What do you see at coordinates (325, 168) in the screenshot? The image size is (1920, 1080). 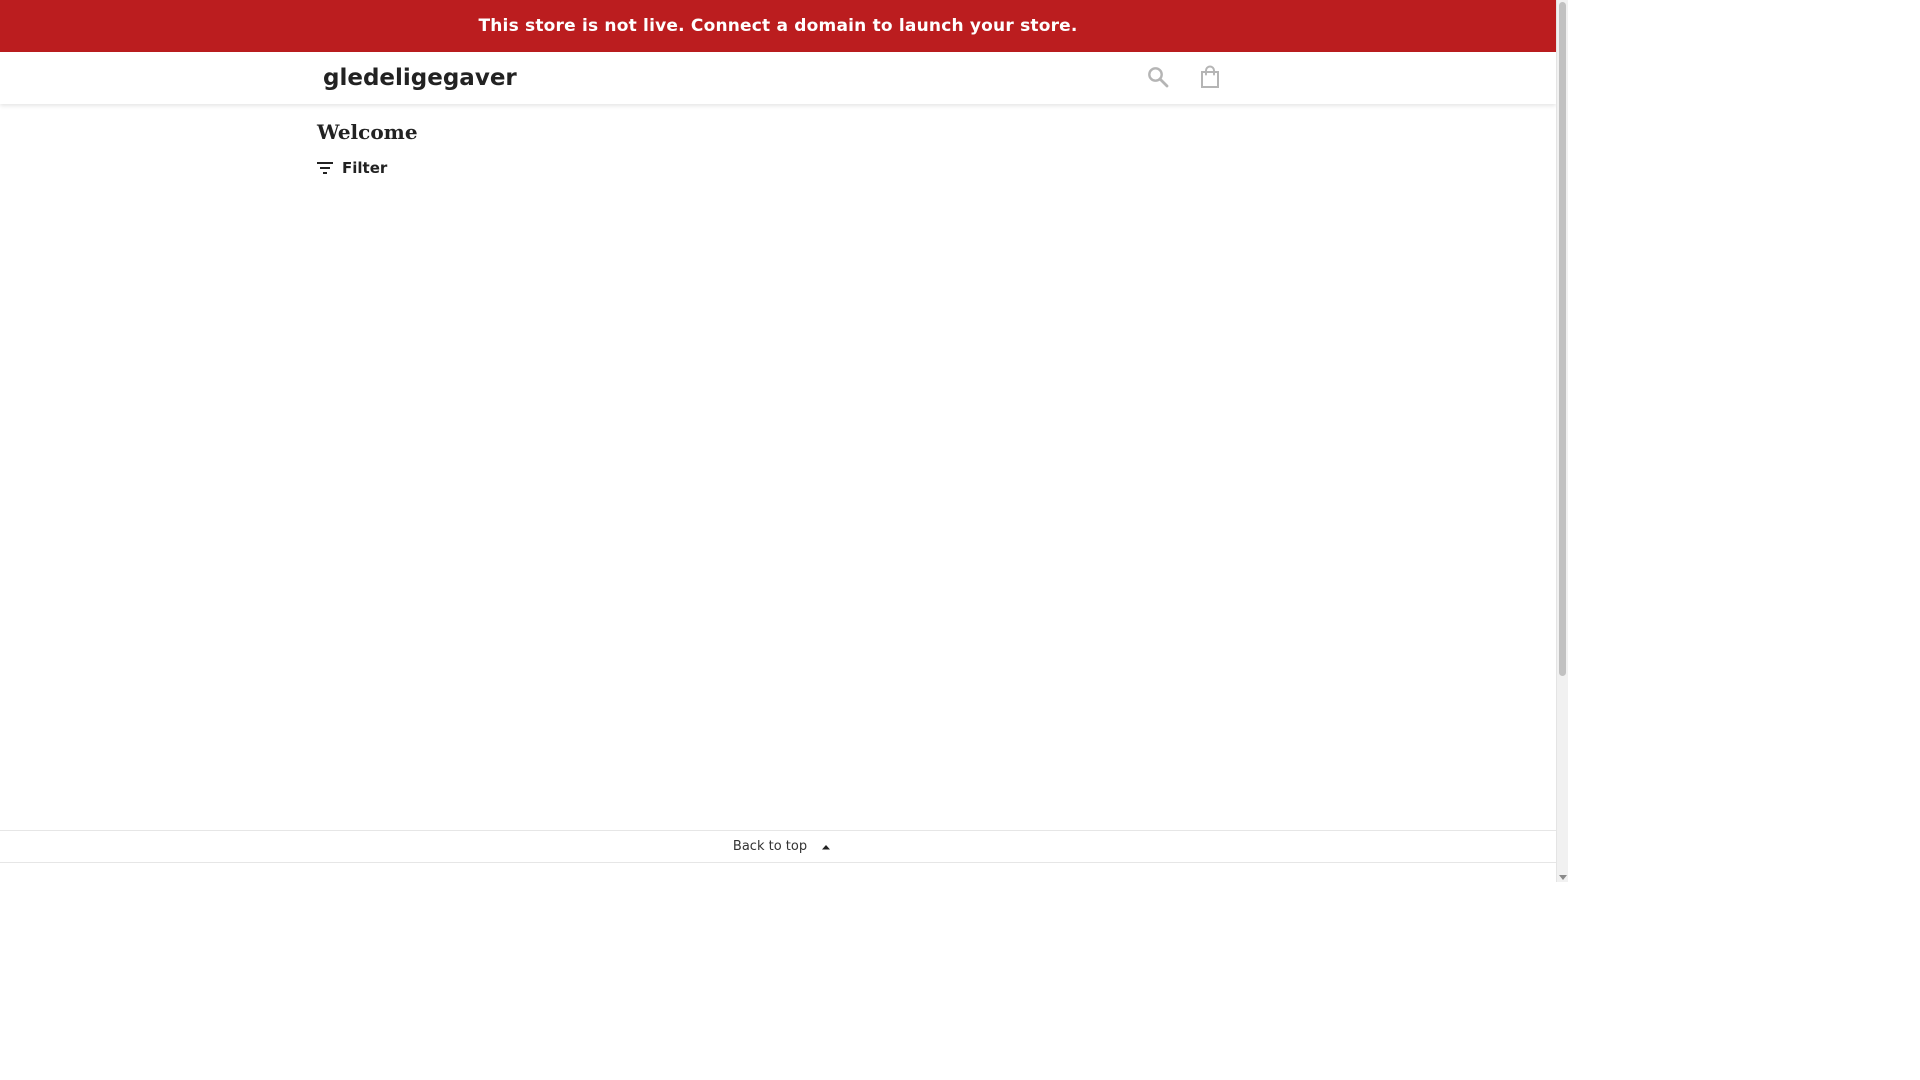 I see `filter-icon` at bounding box center [325, 168].